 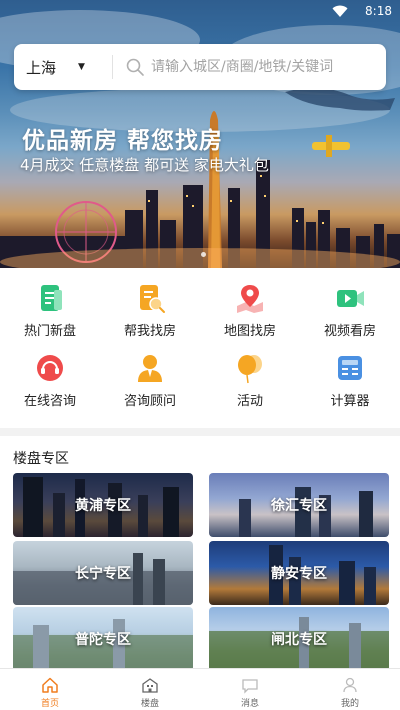 What do you see at coordinates (200, 432) in the screenshot?
I see `section-divider` at bounding box center [200, 432].